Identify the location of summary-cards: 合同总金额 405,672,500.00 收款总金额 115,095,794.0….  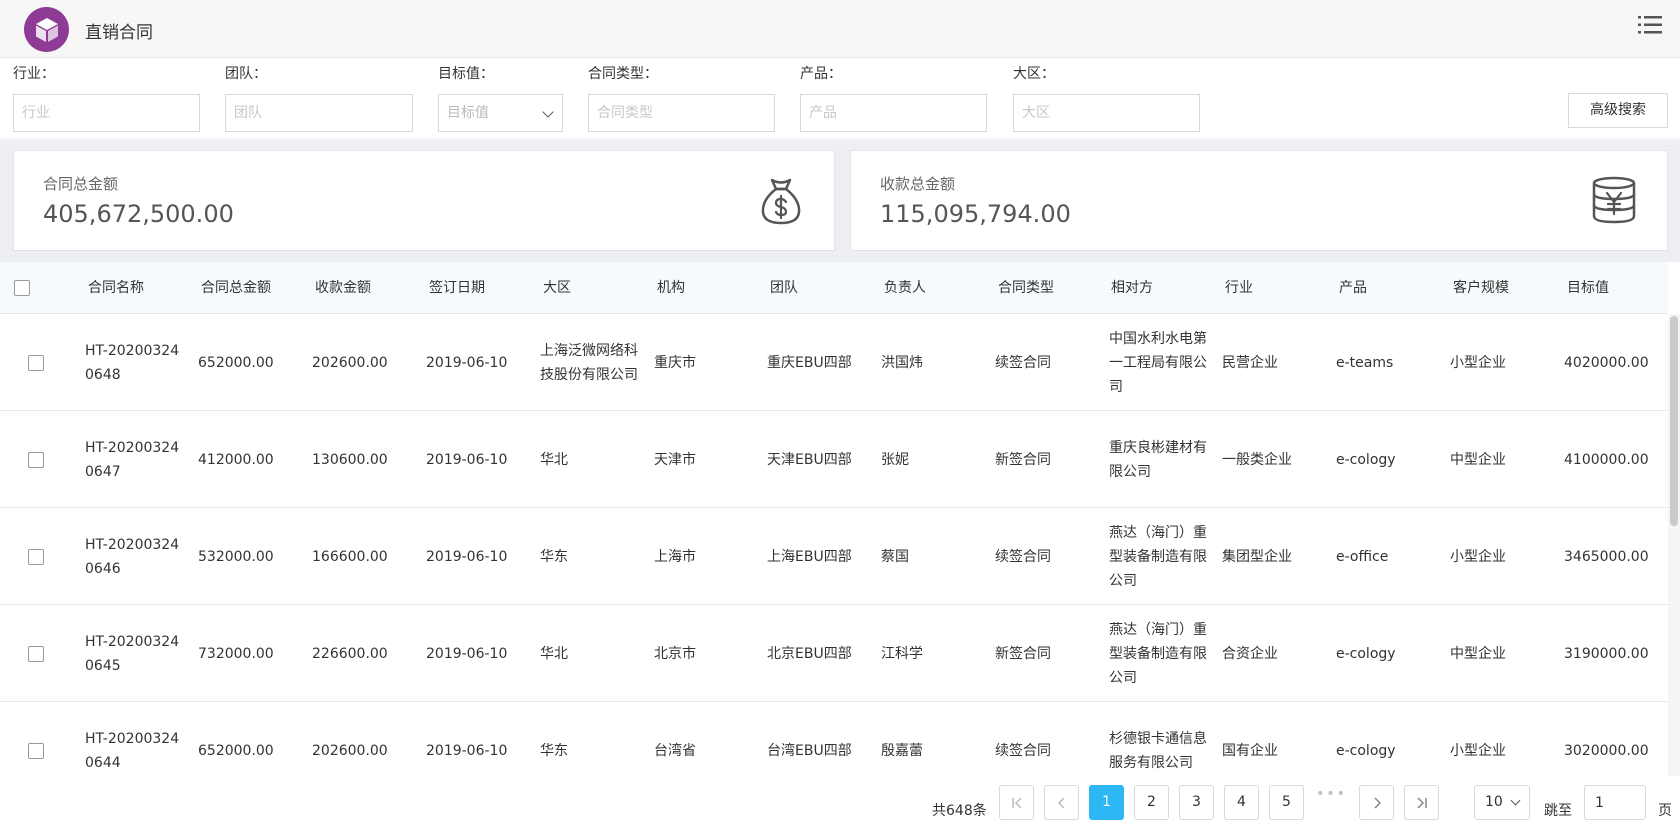
(840, 201).